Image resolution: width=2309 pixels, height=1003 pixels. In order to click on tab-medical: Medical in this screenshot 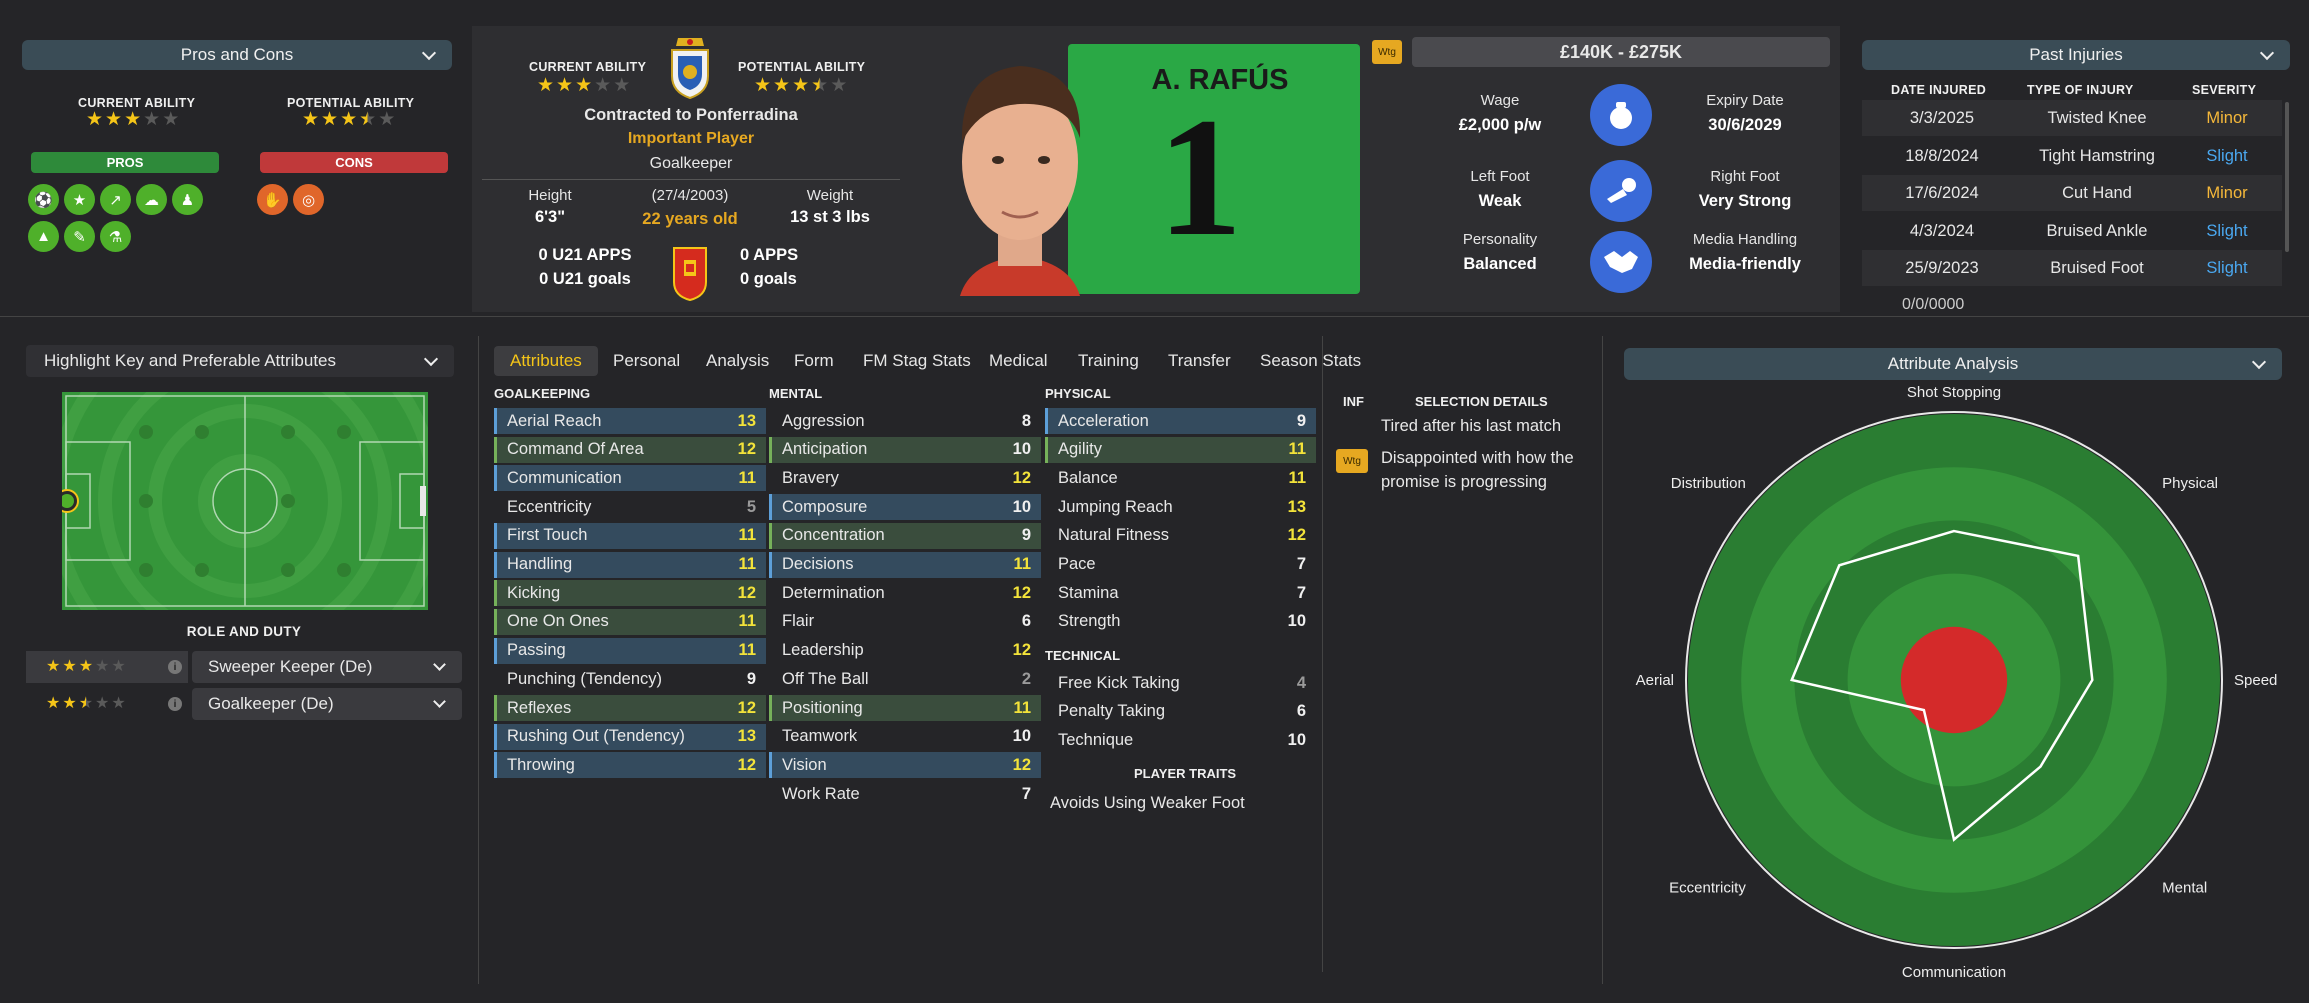, I will do `click(1018, 361)`.